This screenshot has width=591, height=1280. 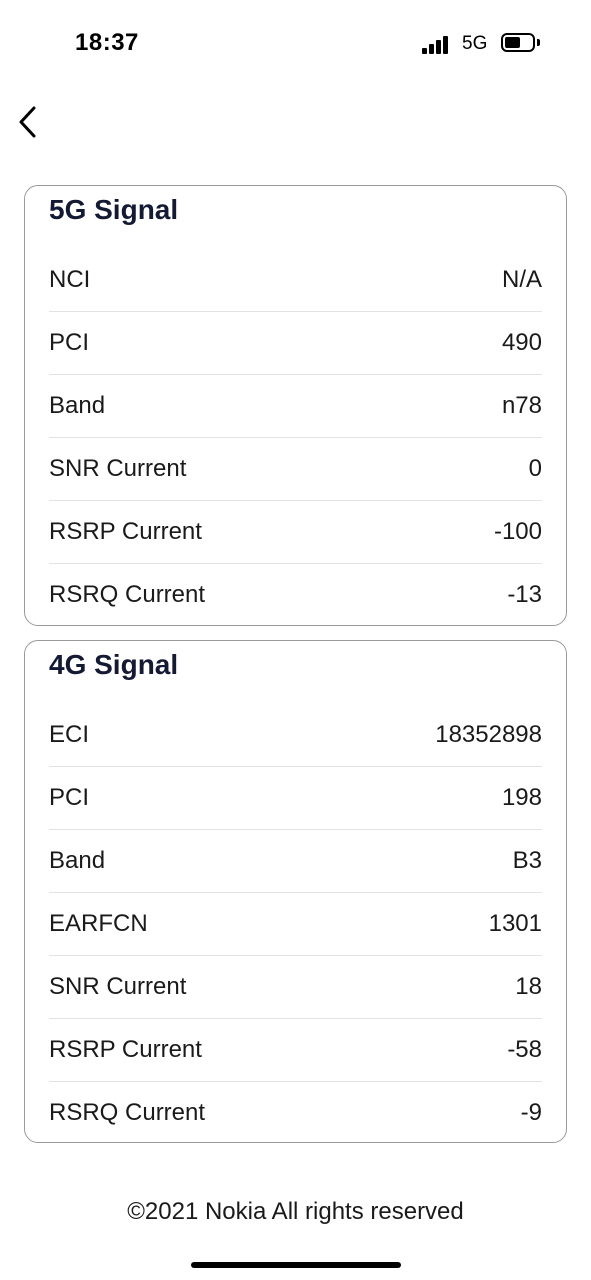 What do you see at coordinates (538, 42) in the screenshot?
I see `battery-cap` at bounding box center [538, 42].